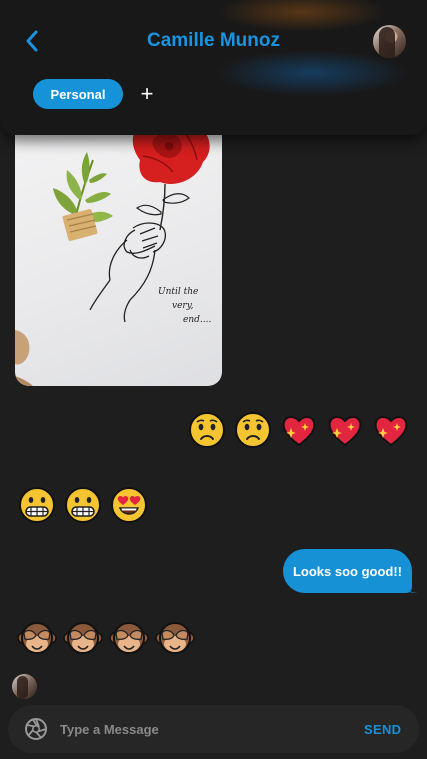  Describe the element at coordinates (128, 272) in the screenshot. I see `hand-sketch` at that location.